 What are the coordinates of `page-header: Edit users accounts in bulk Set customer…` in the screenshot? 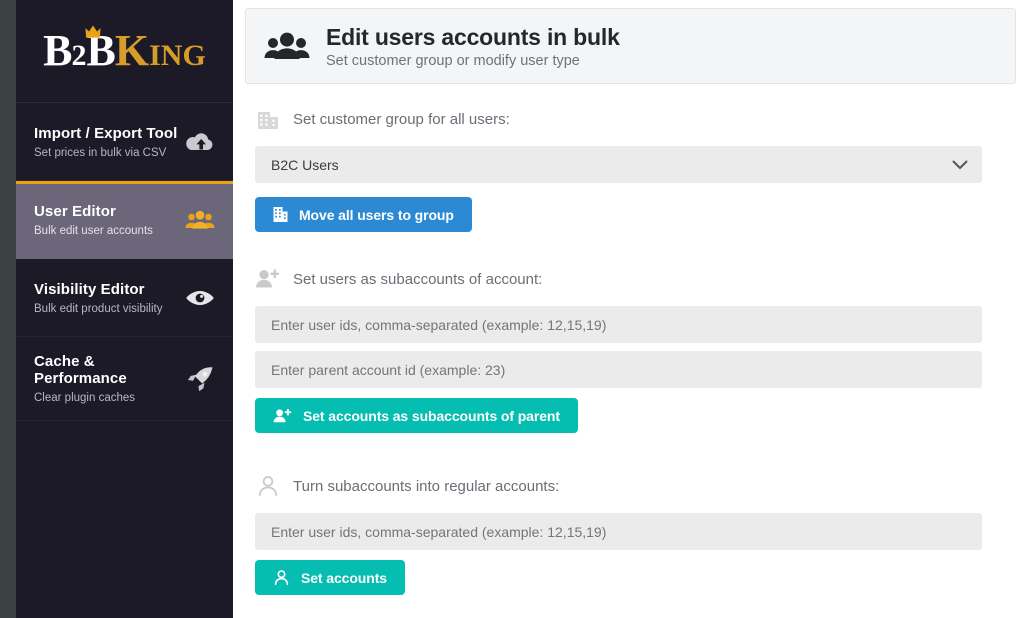 It's located at (630, 46).